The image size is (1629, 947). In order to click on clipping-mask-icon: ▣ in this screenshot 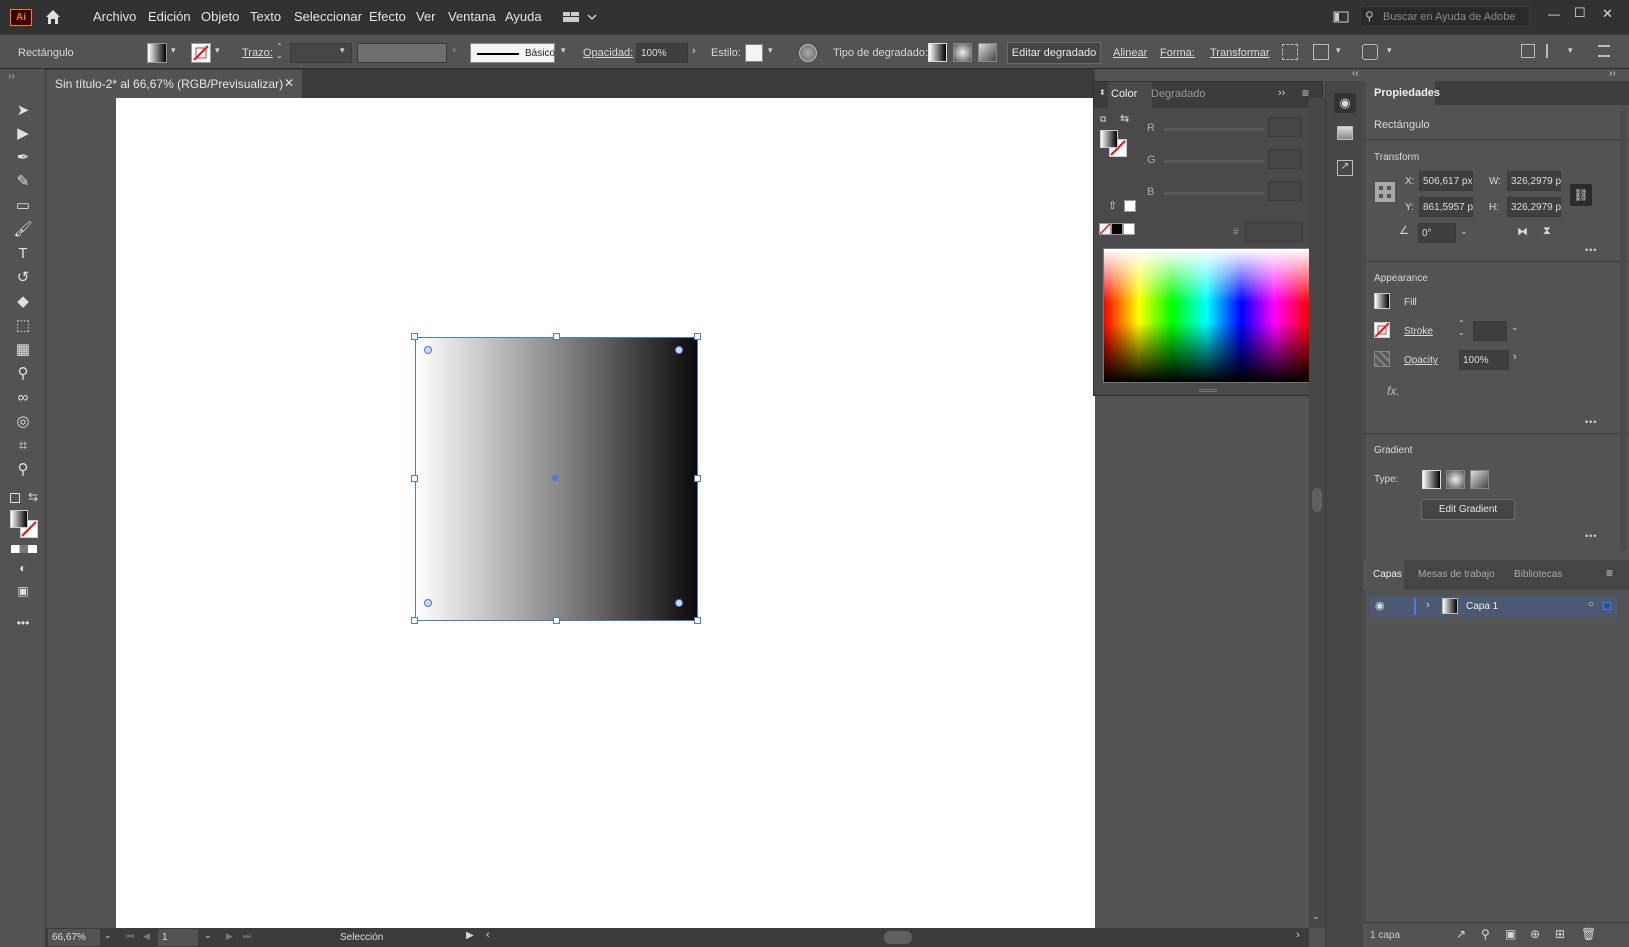, I will do `click(1510, 934)`.